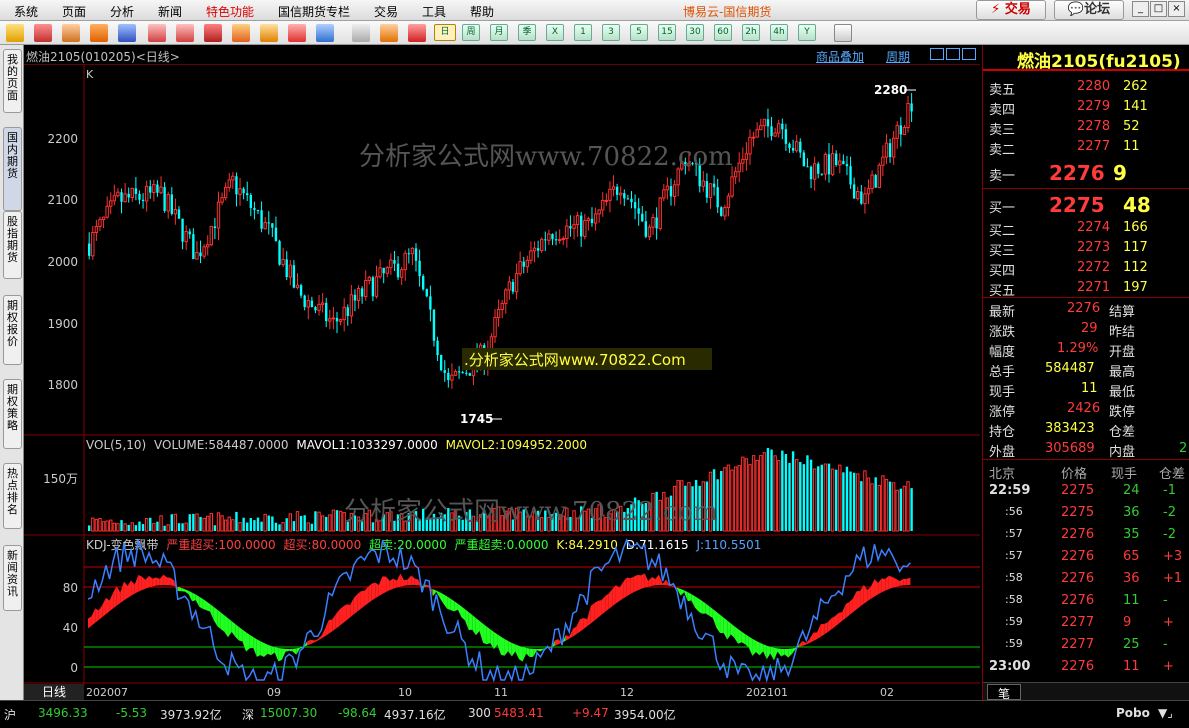 This screenshot has height=728, width=1189. What do you see at coordinates (639, 32) in the screenshot?
I see `period-5min: 5` at bounding box center [639, 32].